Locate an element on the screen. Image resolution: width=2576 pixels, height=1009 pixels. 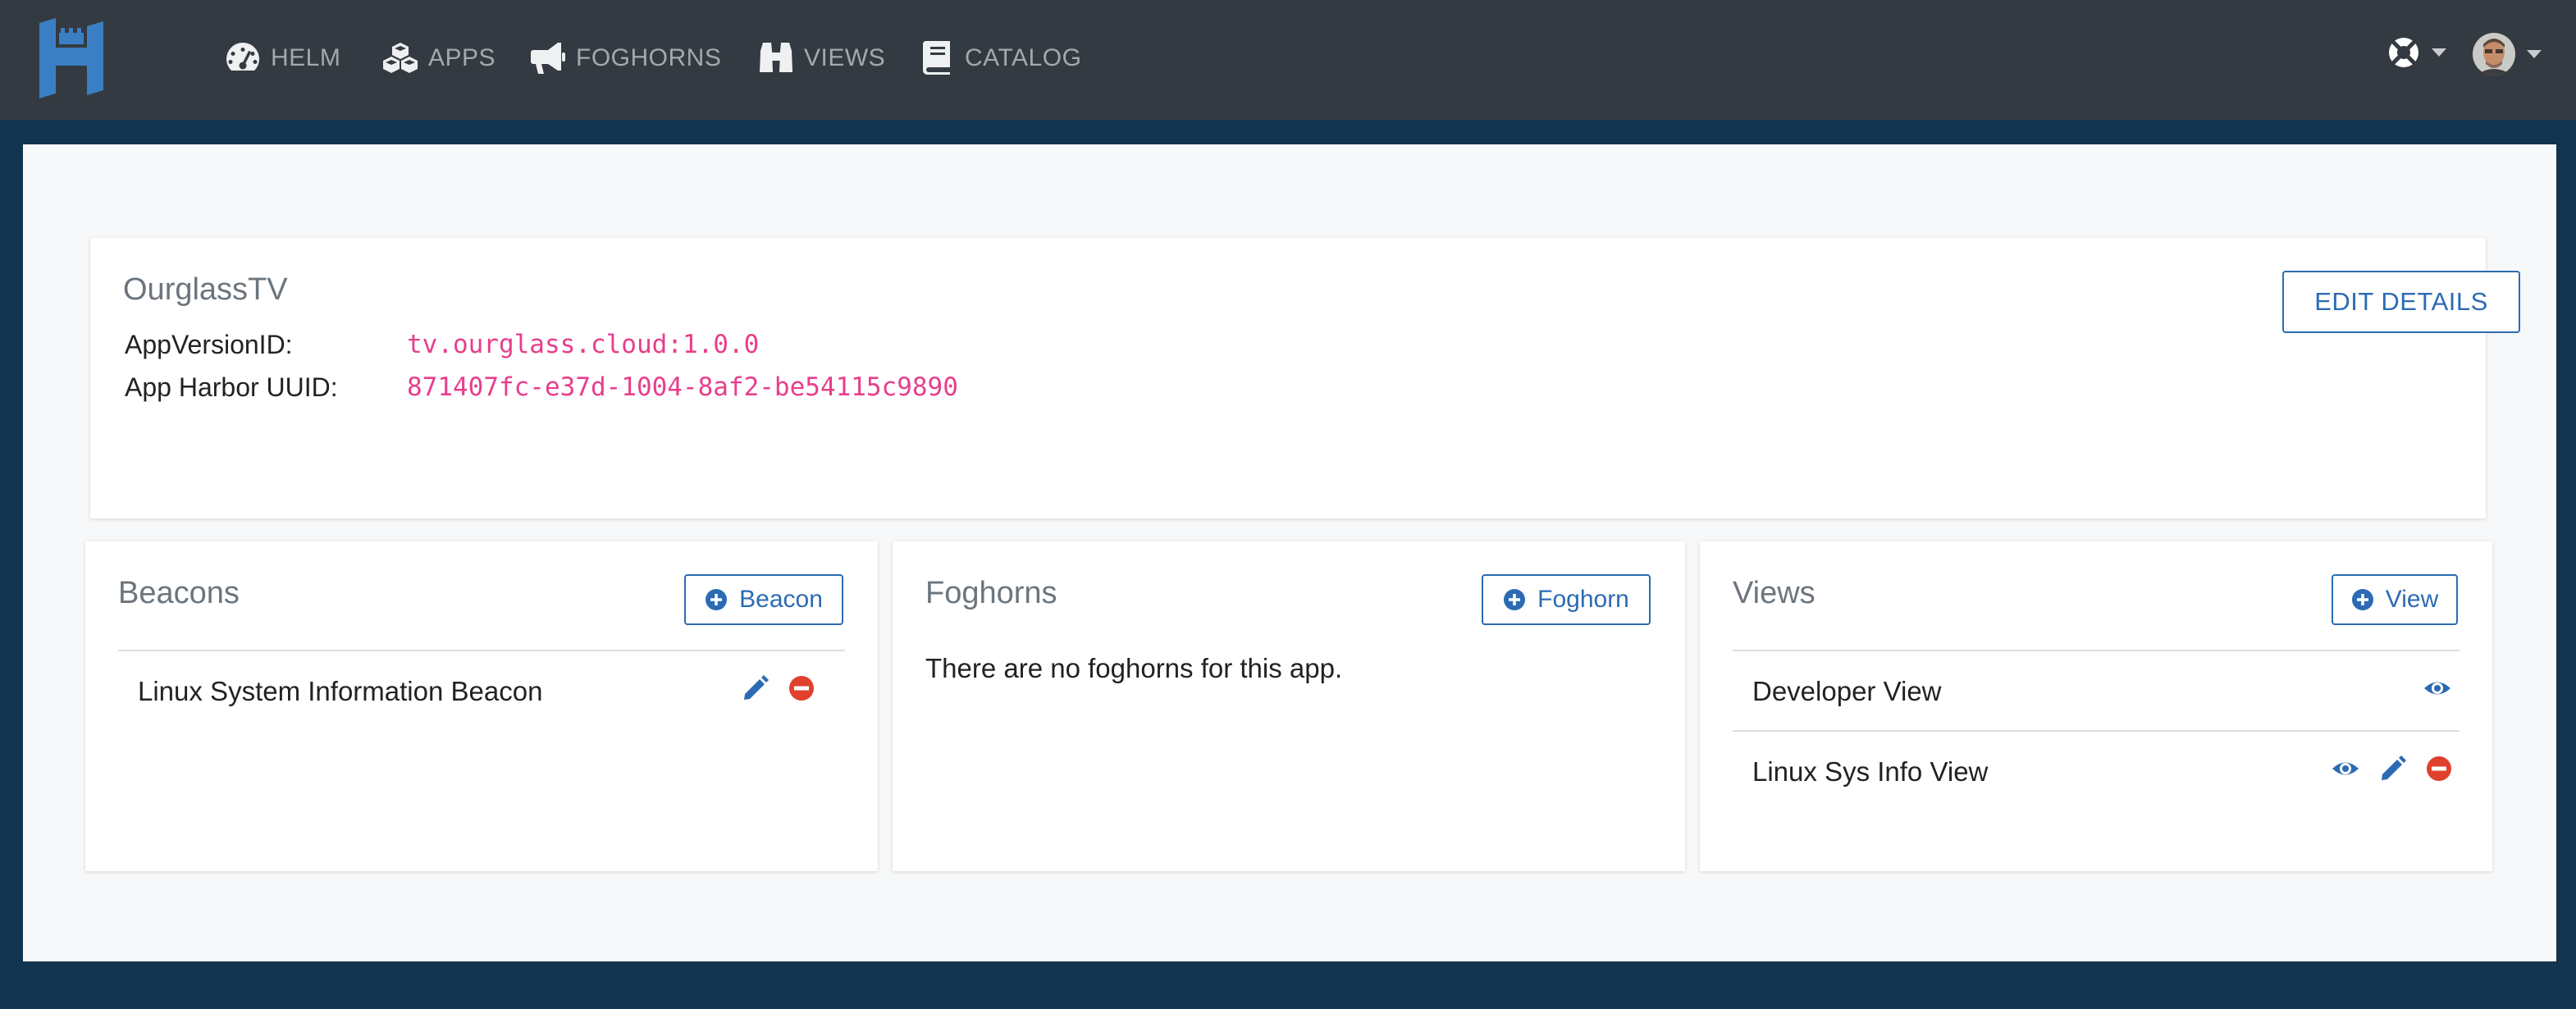
help-dropdown is located at coordinates (2416, 52).